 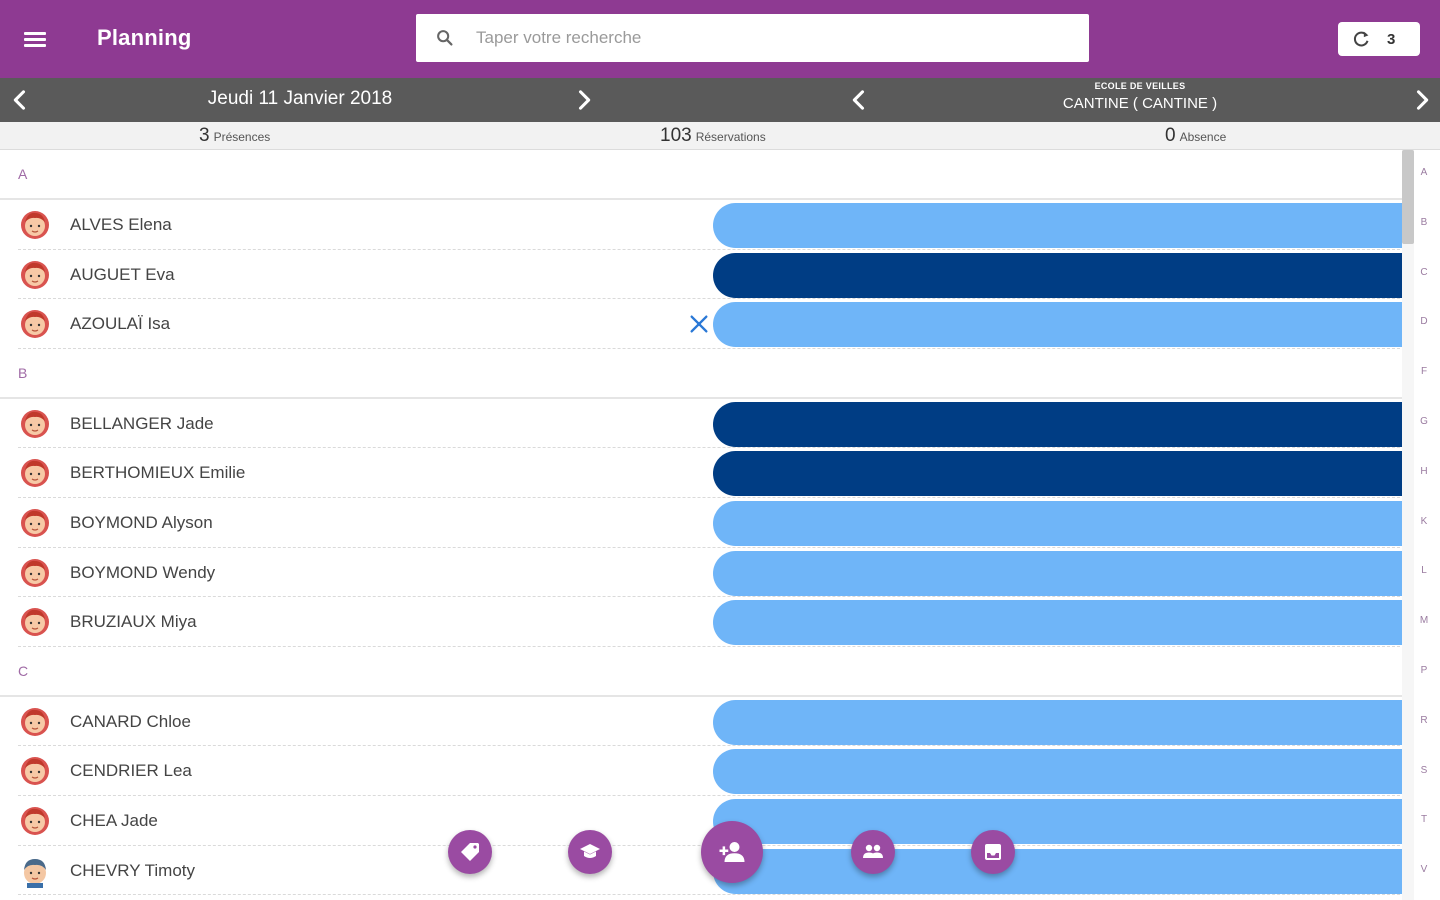 I want to click on group-fab, so click(x=873, y=852).